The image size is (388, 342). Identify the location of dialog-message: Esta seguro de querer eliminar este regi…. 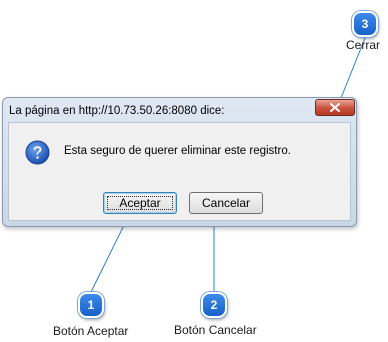
(177, 151).